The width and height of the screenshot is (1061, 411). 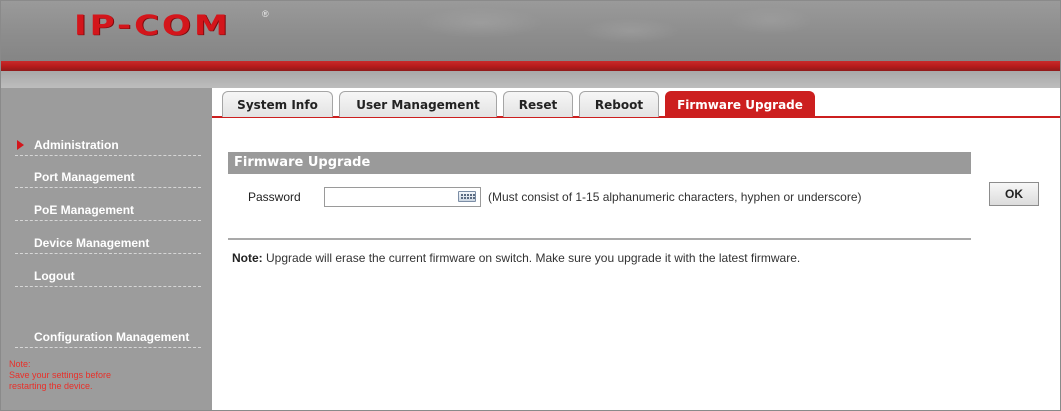 I want to click on tab-label: Reboot, so click(x=619, y=105).